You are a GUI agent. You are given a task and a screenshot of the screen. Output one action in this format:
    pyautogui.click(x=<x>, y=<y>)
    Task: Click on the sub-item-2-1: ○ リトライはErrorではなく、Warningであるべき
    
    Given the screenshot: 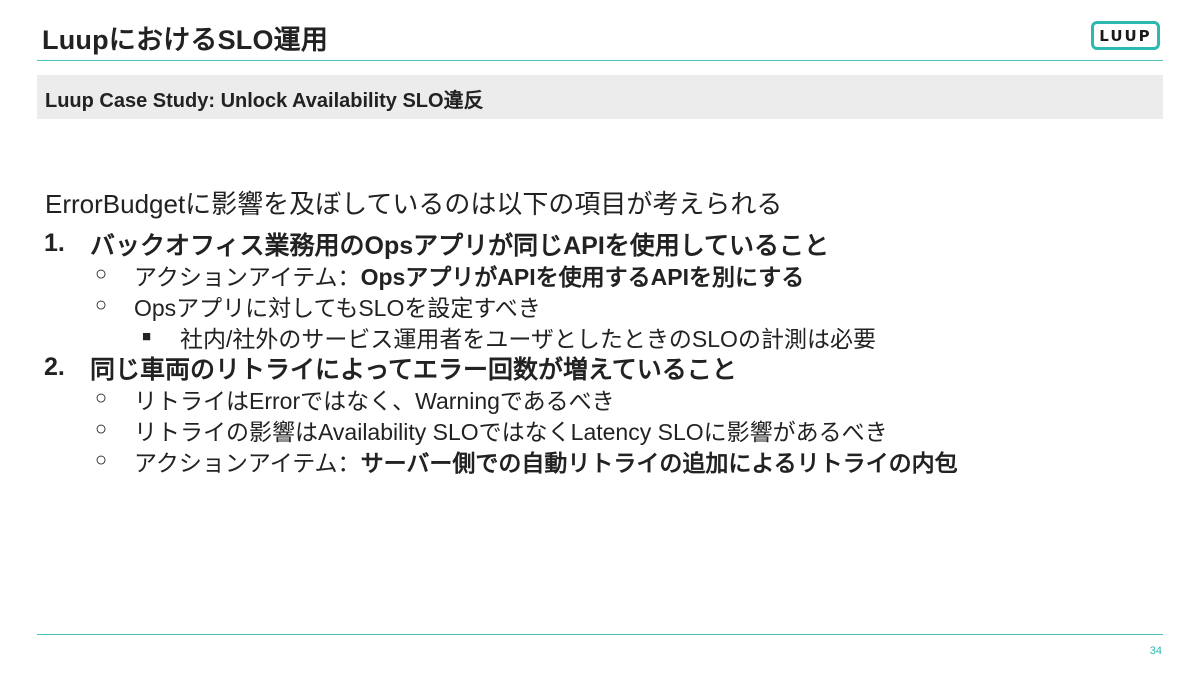 What is the action you would take?
    pyautogui.click(x=600, y=398)
    